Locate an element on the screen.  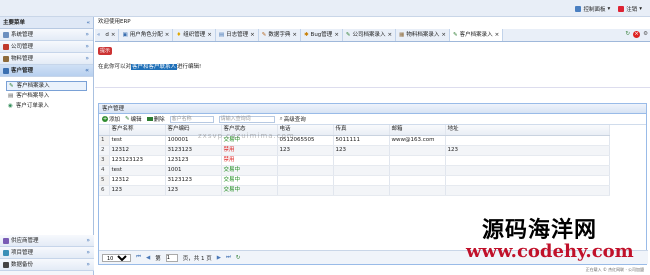
bug-icon: ✱ is located at coordinates (306, 35).